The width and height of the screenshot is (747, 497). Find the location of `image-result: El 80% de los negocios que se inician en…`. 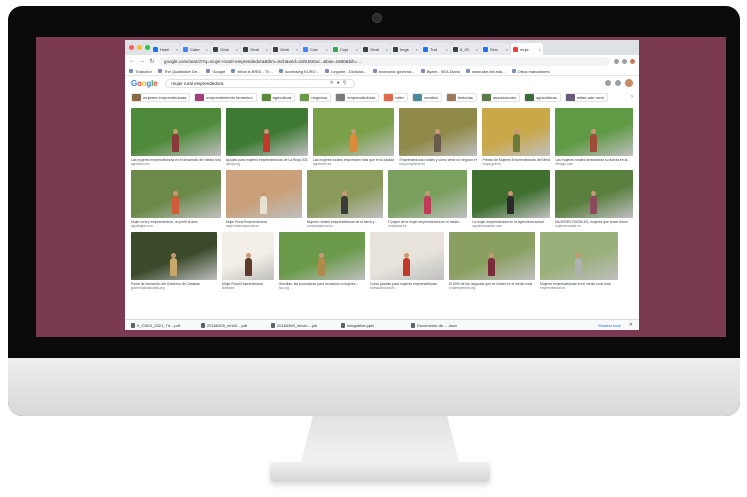

image-result: El 80% de los negocios que se inician en… is located at coordinates (492, 261).